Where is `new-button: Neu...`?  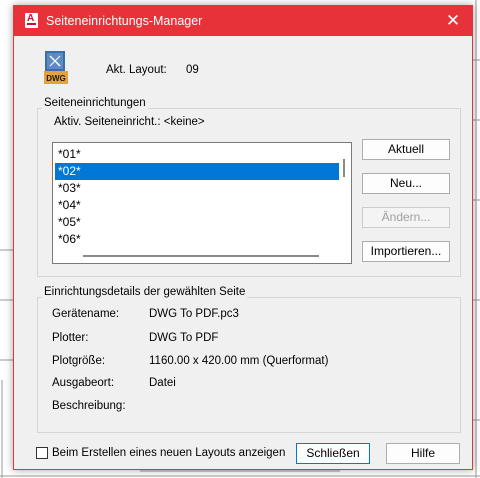
new-button: Neu... is located at coordinates (406, 183).